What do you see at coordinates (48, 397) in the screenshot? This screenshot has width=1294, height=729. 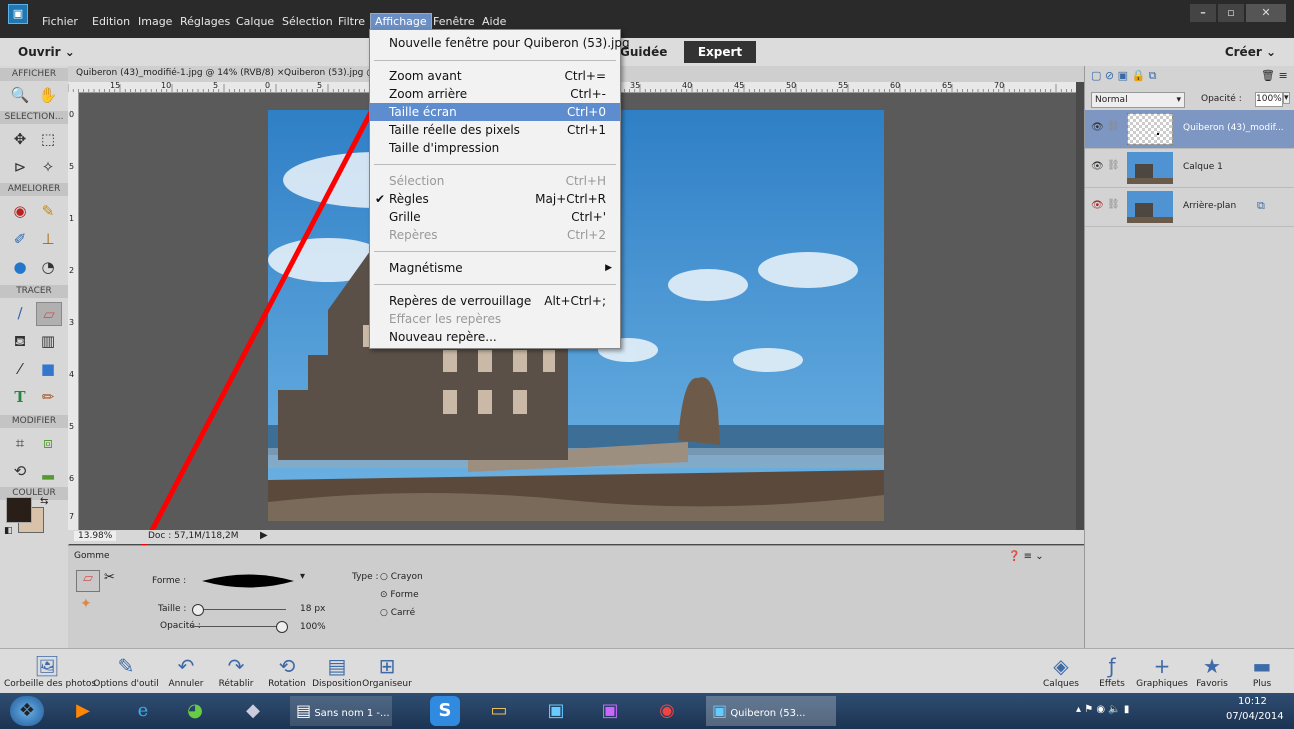 I see `pencil-tool-icon: ✏` at bounding box center [48, 397].